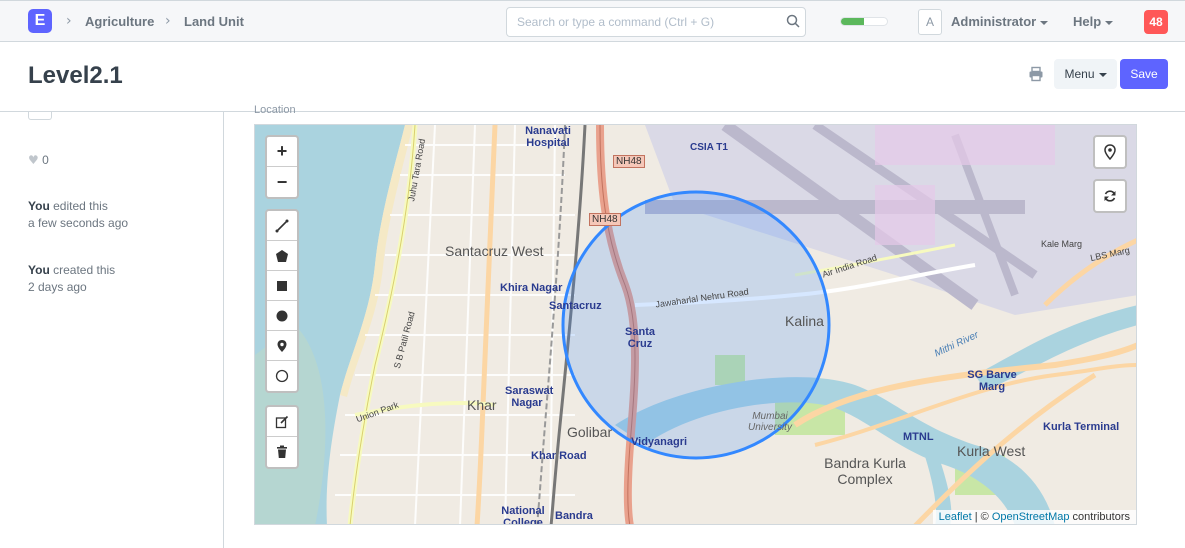 The height and width of the screenshot is (548, 1185). What do you see at coordinates (1087, 21) in the screenshot?
I see `help-label: Help` at bounding box center [1087, 21].